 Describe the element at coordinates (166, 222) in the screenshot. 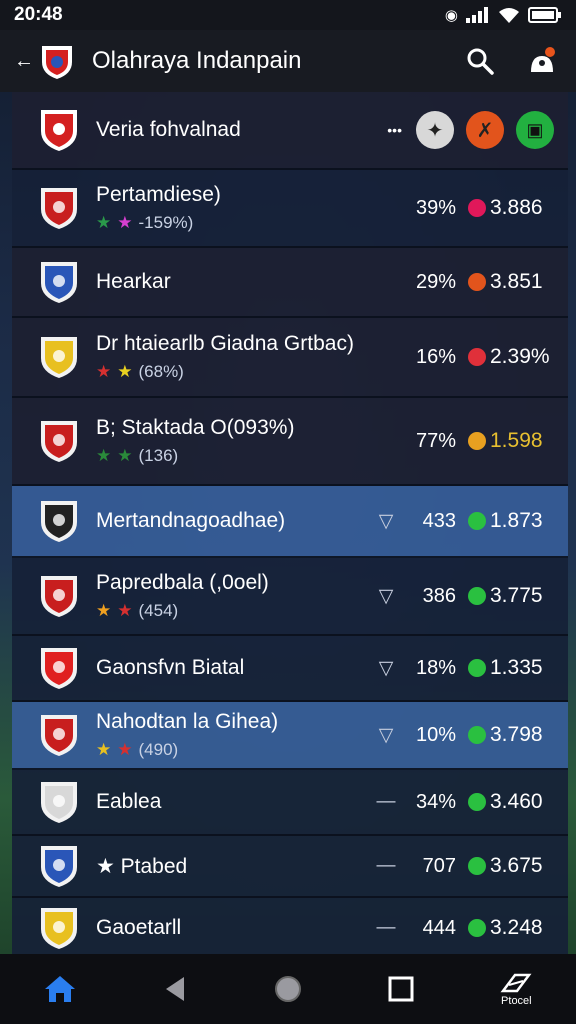

I see `team-sub-text: -159%)` at that location.